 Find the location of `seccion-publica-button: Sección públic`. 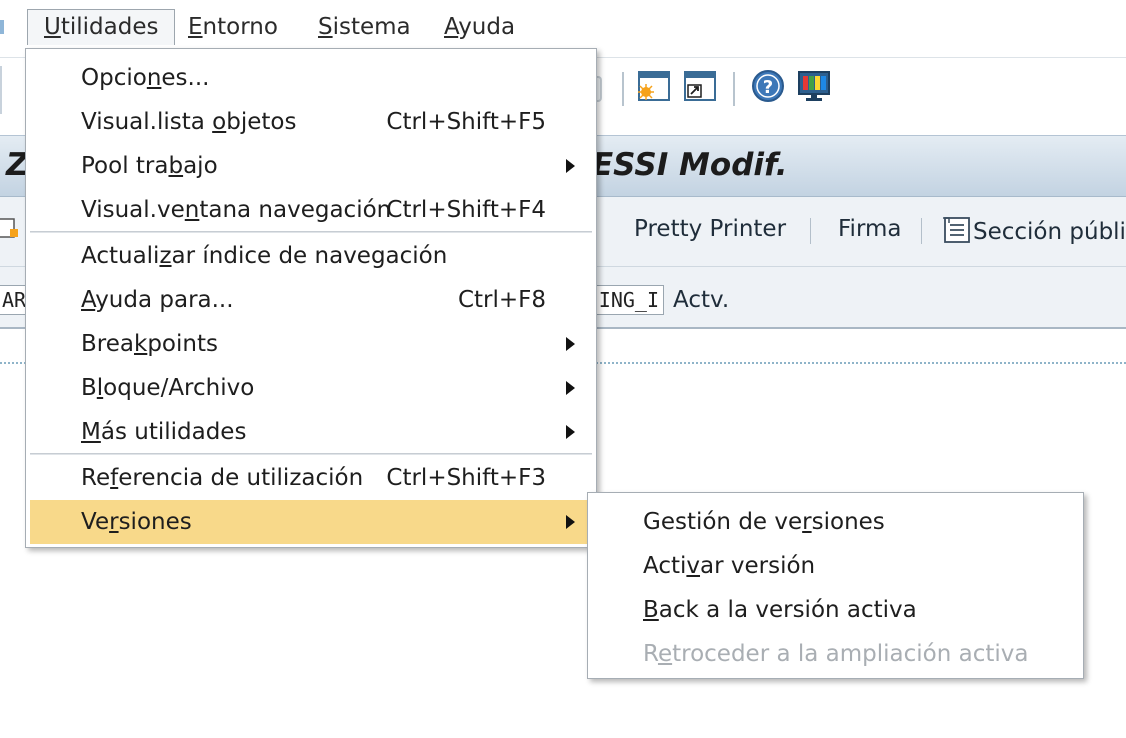

seccion-publica-button: Sección públic is located at coordinates (1033, 230).